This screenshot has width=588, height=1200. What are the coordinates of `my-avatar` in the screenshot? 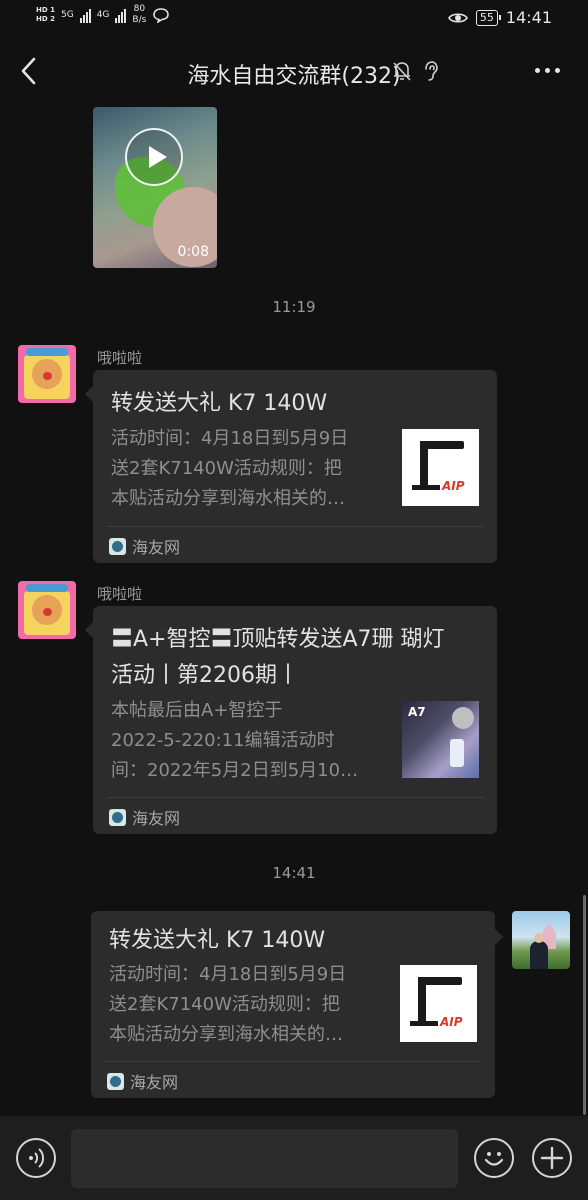 It's located at (541, 940).